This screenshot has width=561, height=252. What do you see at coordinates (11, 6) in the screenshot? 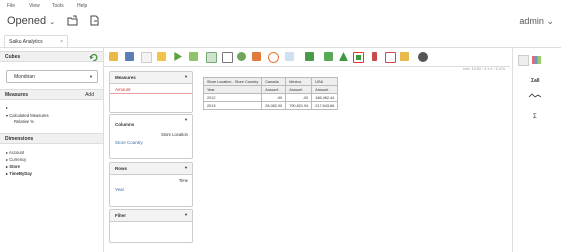
I see `menu-file: File` at bounding box center [11, 6].